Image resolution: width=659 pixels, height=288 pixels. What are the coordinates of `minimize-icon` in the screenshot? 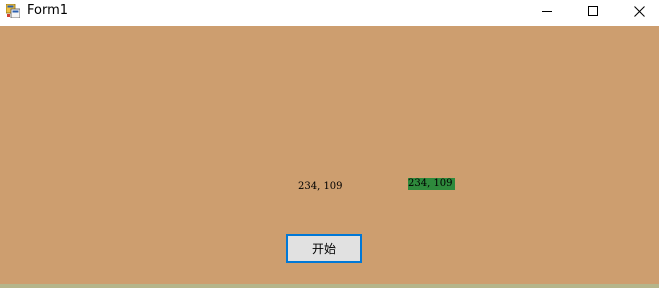 It's located at (547, 11).